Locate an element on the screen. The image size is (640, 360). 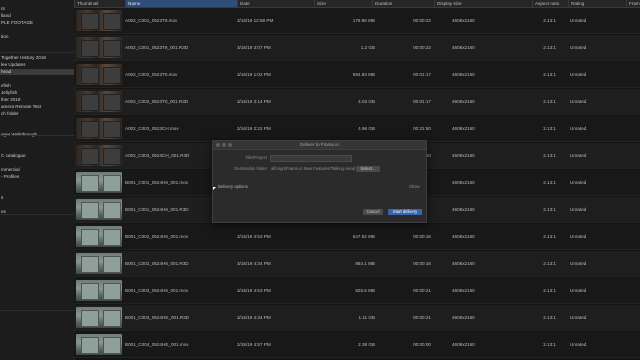
clip-size: 1.11 GB is located at coordinates (366, 317).